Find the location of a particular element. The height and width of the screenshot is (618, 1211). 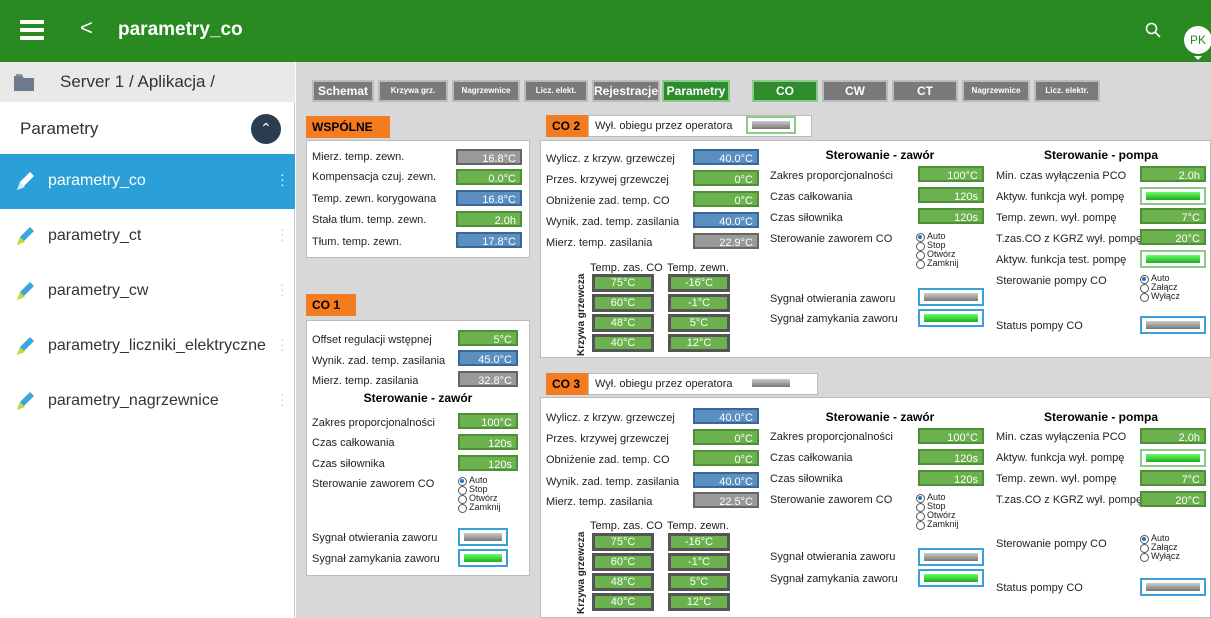

tab-krzywa: Krzywa grz. is located at coordinates (413, 91).